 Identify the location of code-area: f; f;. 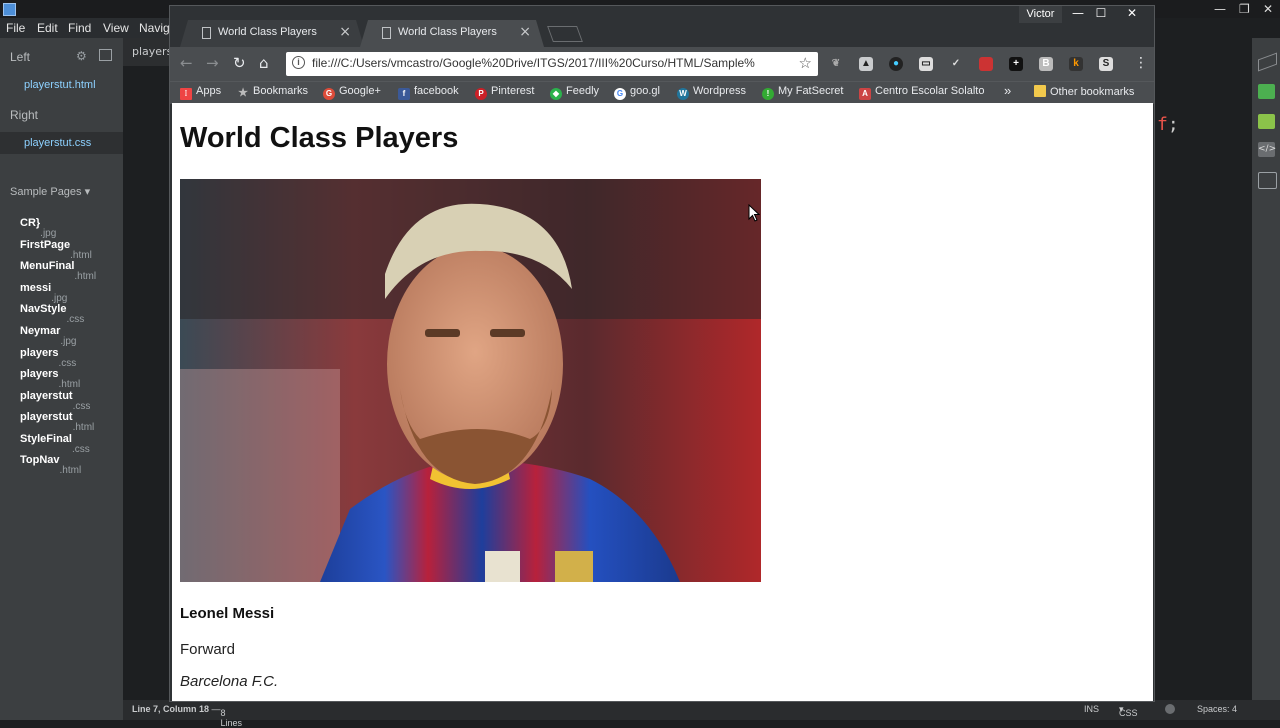
(1203, 401).